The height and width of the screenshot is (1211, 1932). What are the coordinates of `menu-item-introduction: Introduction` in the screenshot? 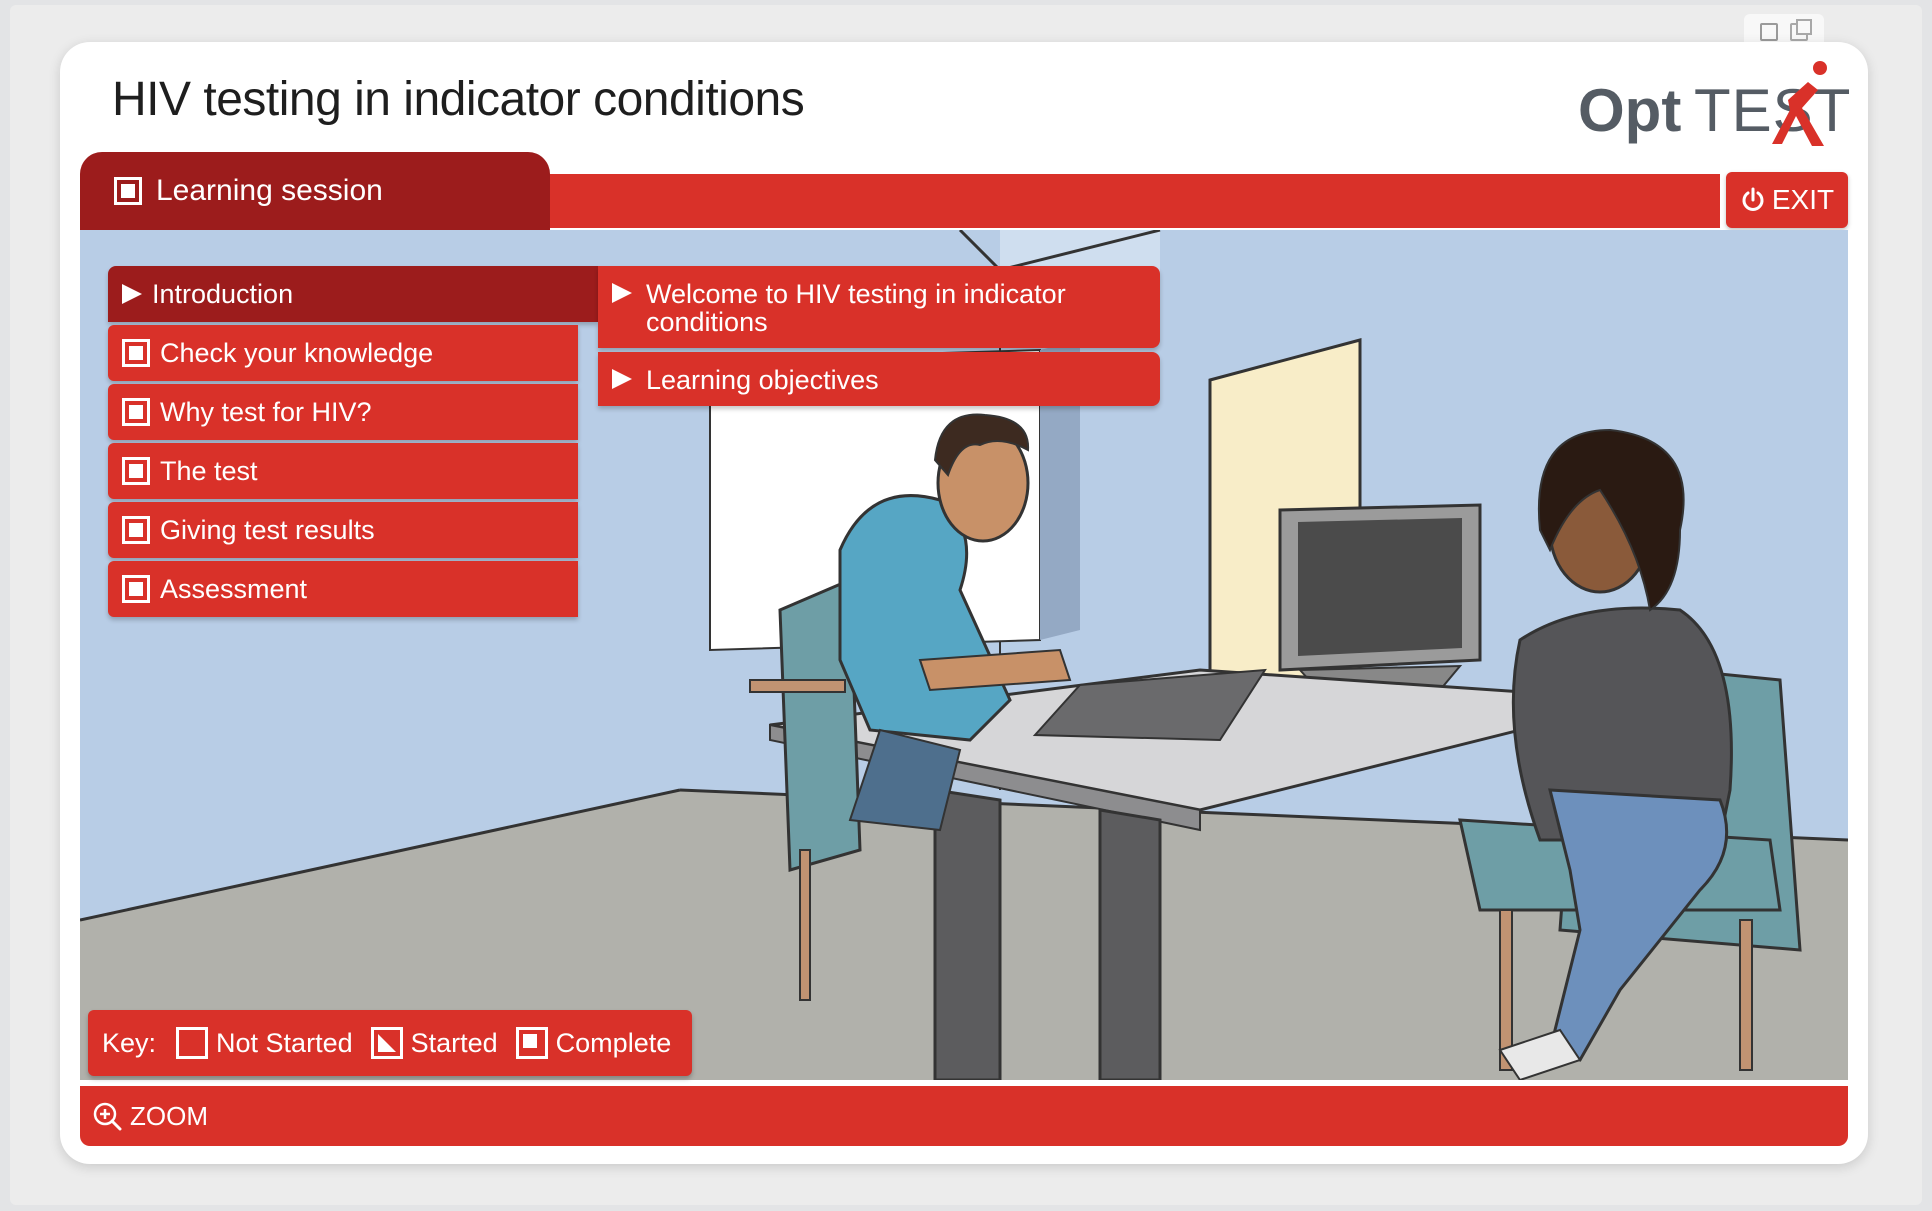 It's located at (353, 294).